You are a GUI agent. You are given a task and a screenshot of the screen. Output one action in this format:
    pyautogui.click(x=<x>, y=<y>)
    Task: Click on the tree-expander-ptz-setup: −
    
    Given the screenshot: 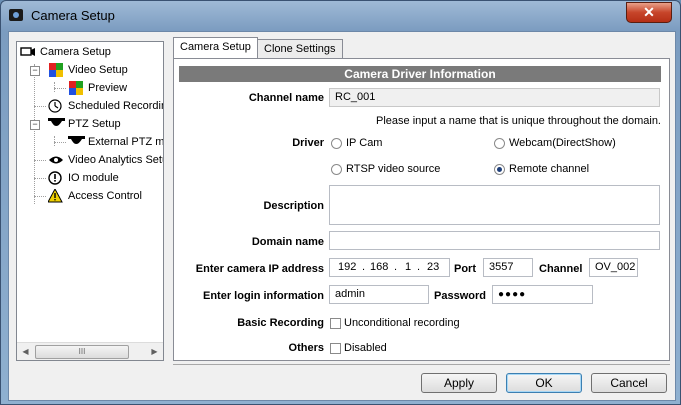 What is the action you would take?
    pyautogui.click(x=35, y=125)
    